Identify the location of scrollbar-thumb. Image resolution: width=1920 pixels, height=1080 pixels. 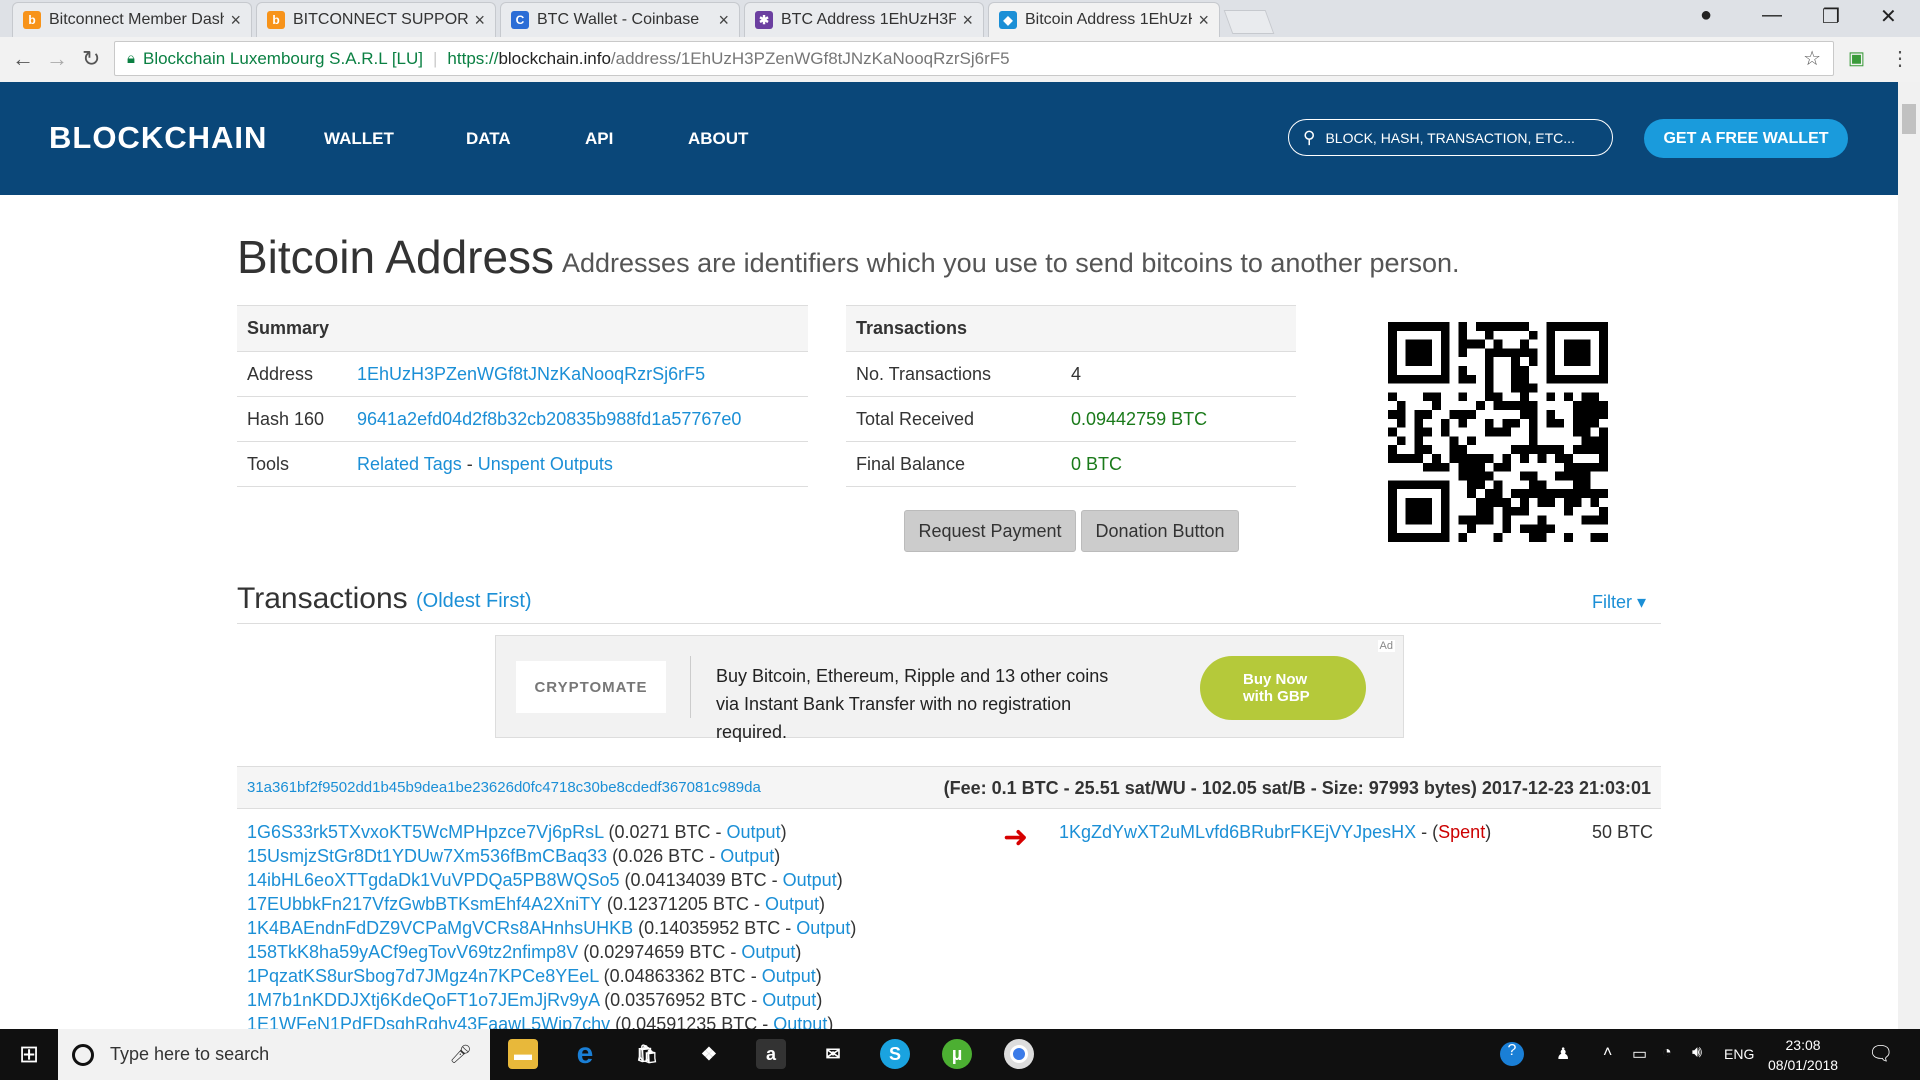
(1909, 119).